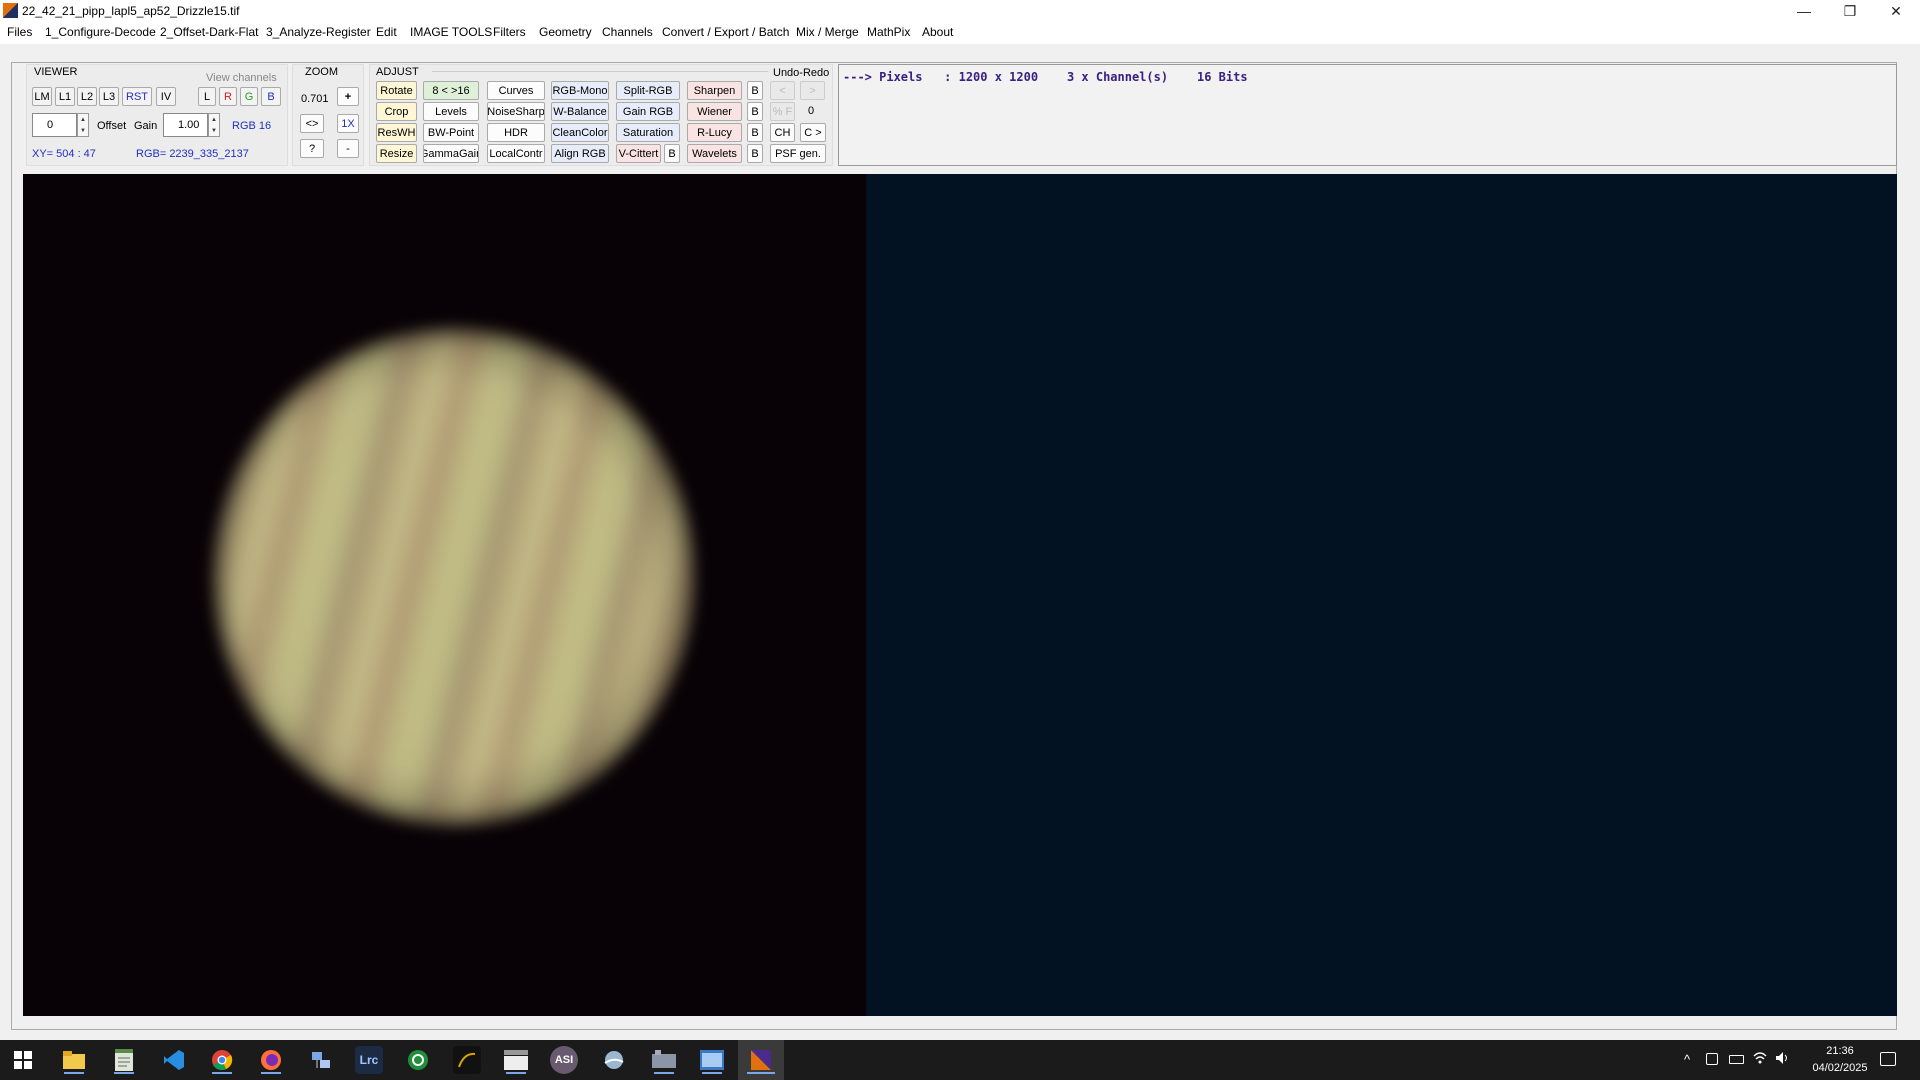  Describe the element at coordinates (396, 111) in the screenshot. I see `crop-button: Crop` at that location.